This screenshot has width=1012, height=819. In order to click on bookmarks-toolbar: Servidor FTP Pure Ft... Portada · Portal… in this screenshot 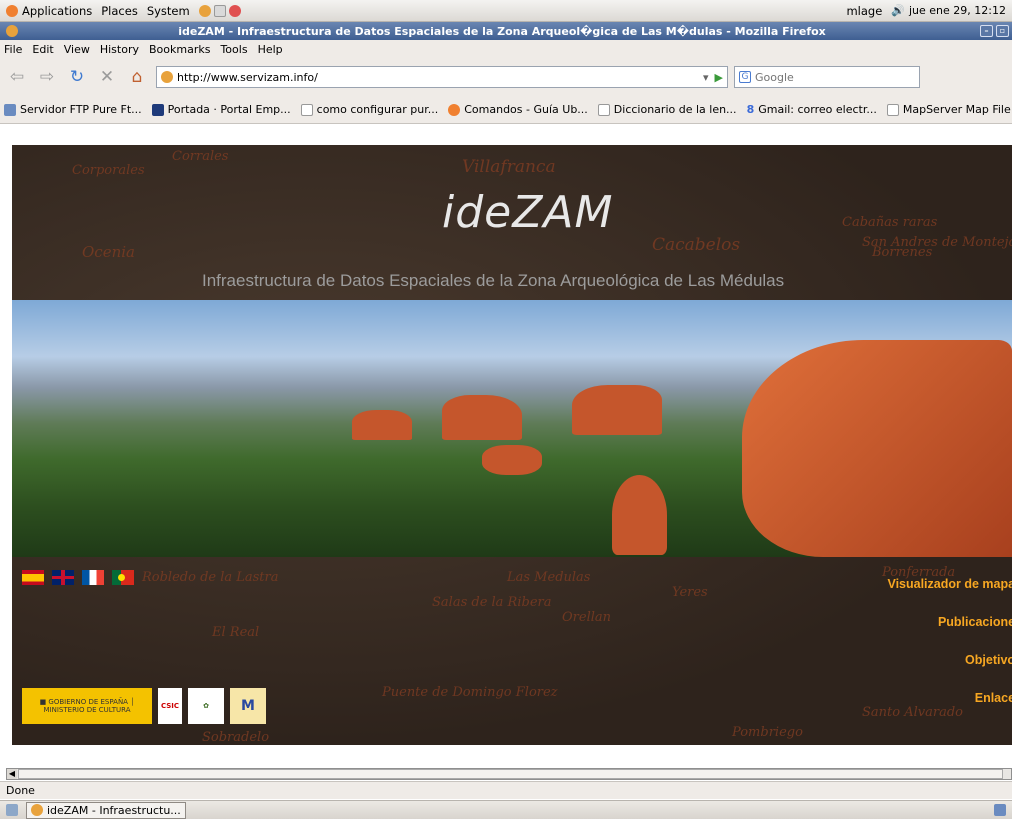, I will do `click(506, 110)`.